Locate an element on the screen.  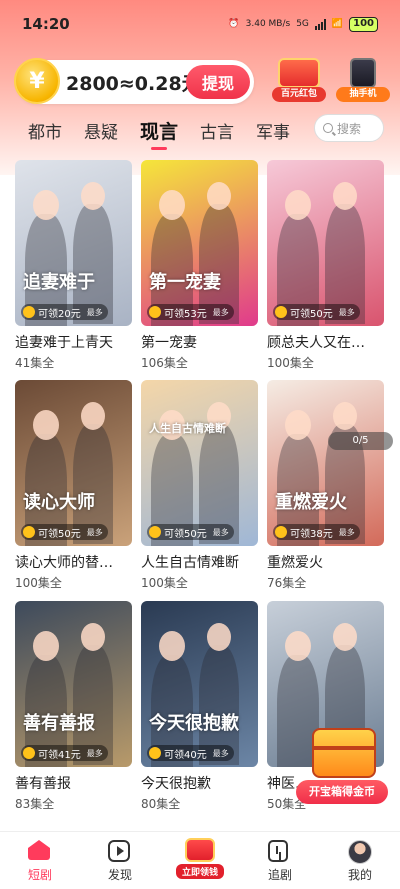
tab-dushi: 都市 is located at coordinates (45, 130).